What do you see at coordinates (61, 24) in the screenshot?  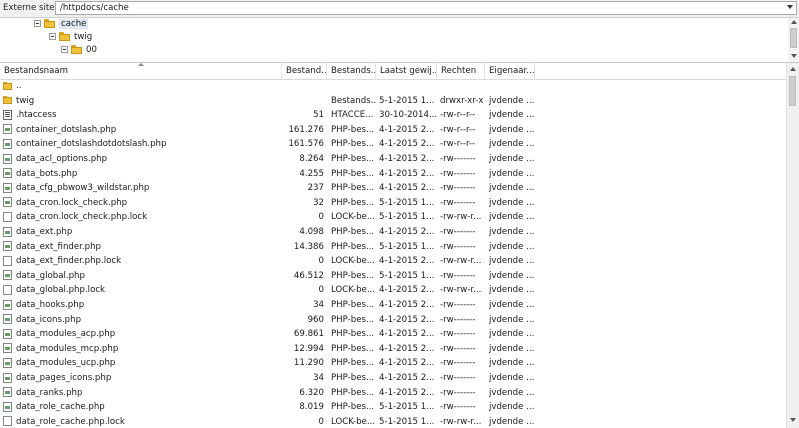 I see `tree-node-cache: cache` at bounding box center [61, 24].